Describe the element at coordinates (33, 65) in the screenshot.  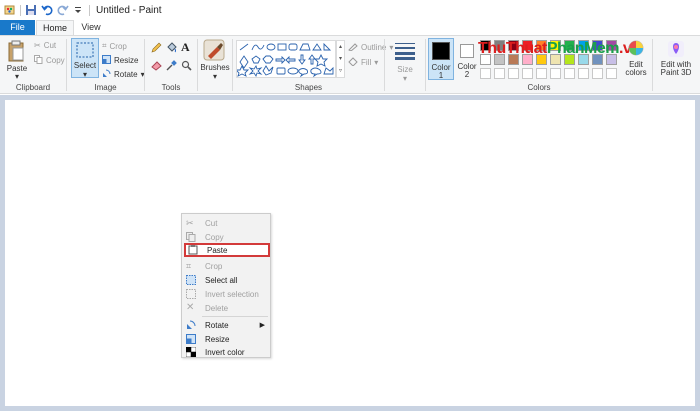
I see `clipboard-group: Paste ▾ ✂ Cut Copy Clipboard` at that location.